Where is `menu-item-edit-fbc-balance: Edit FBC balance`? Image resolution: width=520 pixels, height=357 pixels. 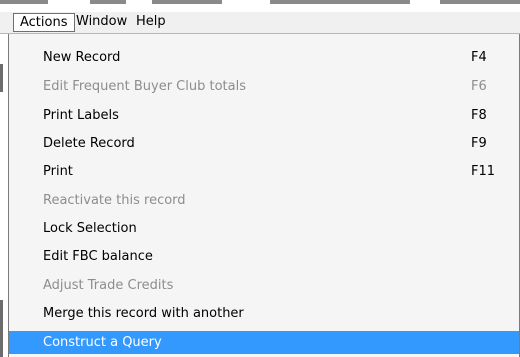
menu-item-edit-fbc-balance: Edit FBC balance is located at coordinates (264, 256).